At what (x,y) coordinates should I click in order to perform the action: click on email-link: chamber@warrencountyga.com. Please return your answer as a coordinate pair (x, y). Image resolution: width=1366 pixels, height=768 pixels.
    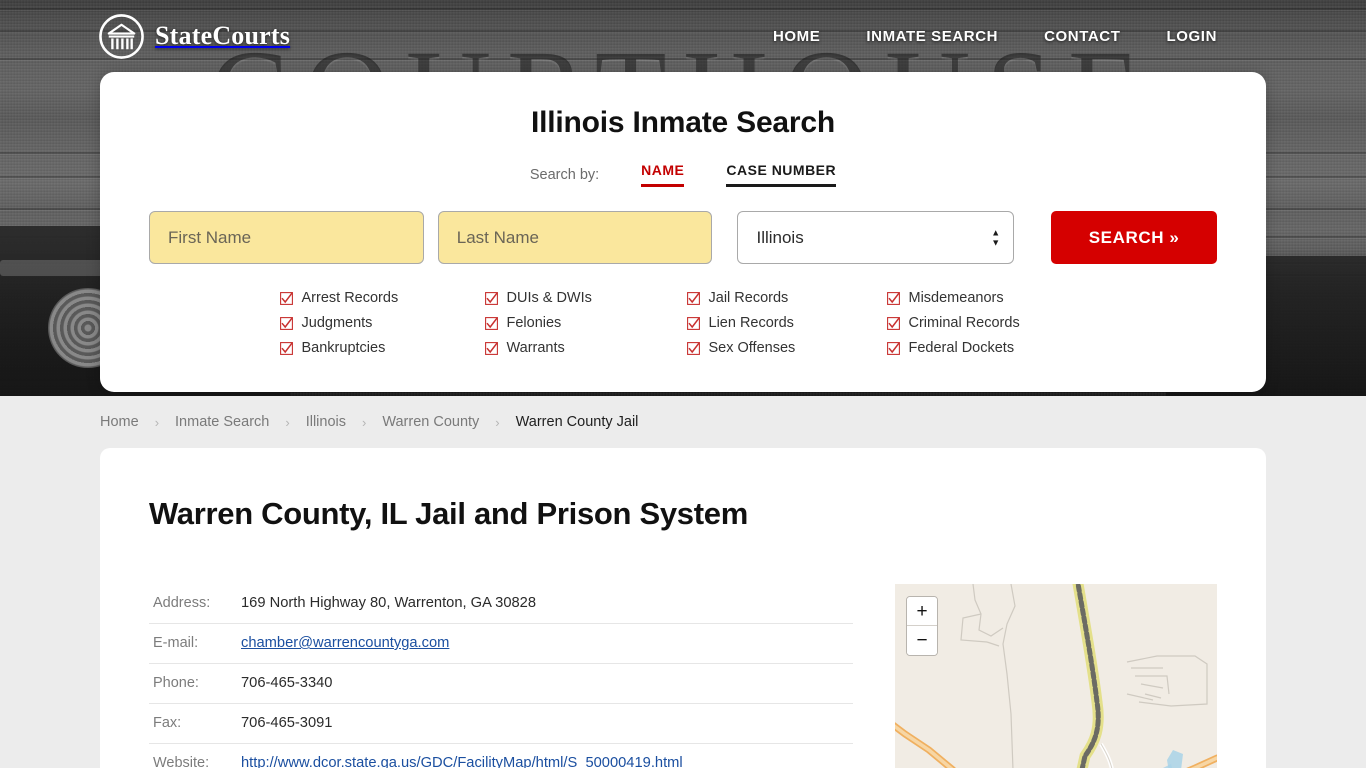
    Looking at the image, I should click on (345, 643).